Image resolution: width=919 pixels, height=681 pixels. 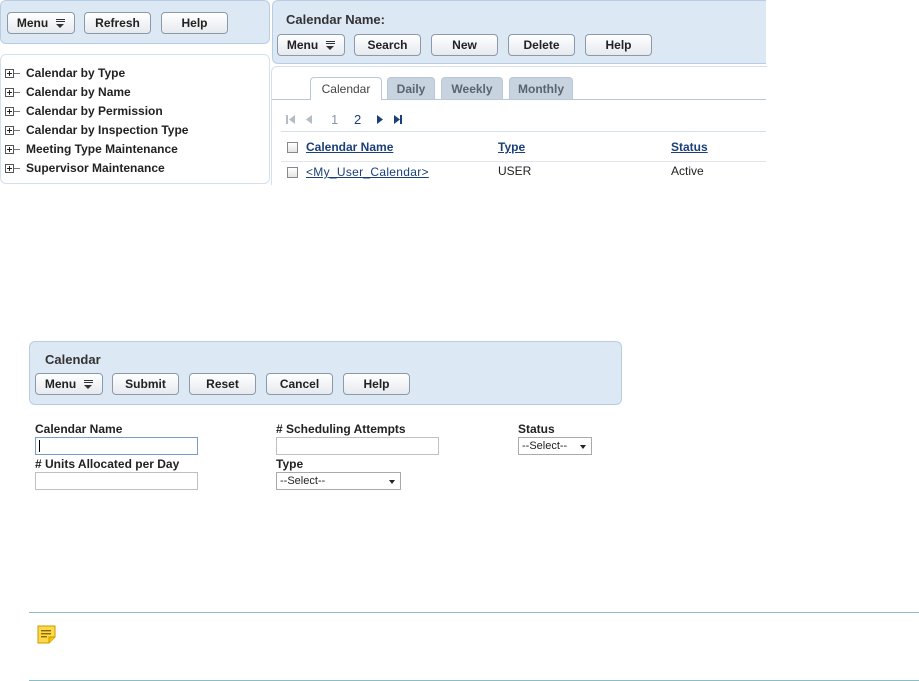 I want to click on status-select: --Select--, so click(x=555, y=446).